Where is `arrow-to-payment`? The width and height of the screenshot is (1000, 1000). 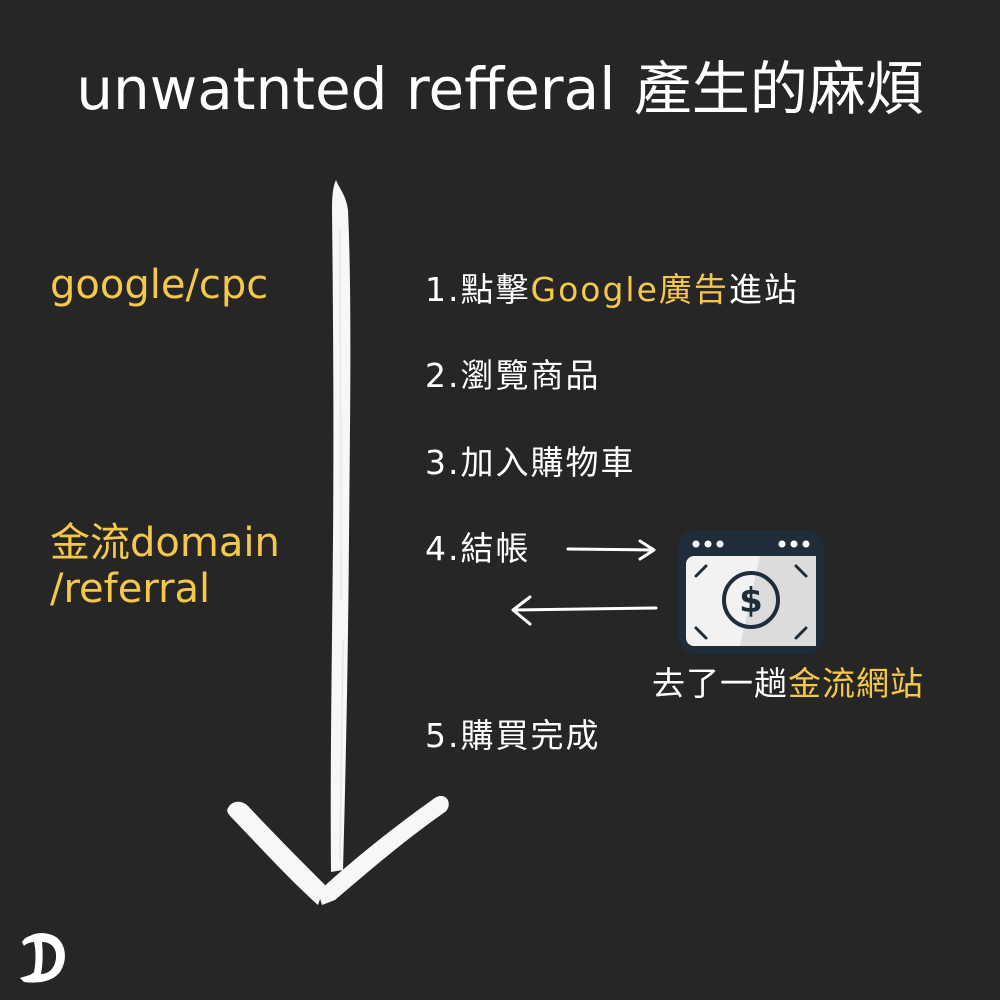
arrow-to-payment is located at coordinates (611, 550).